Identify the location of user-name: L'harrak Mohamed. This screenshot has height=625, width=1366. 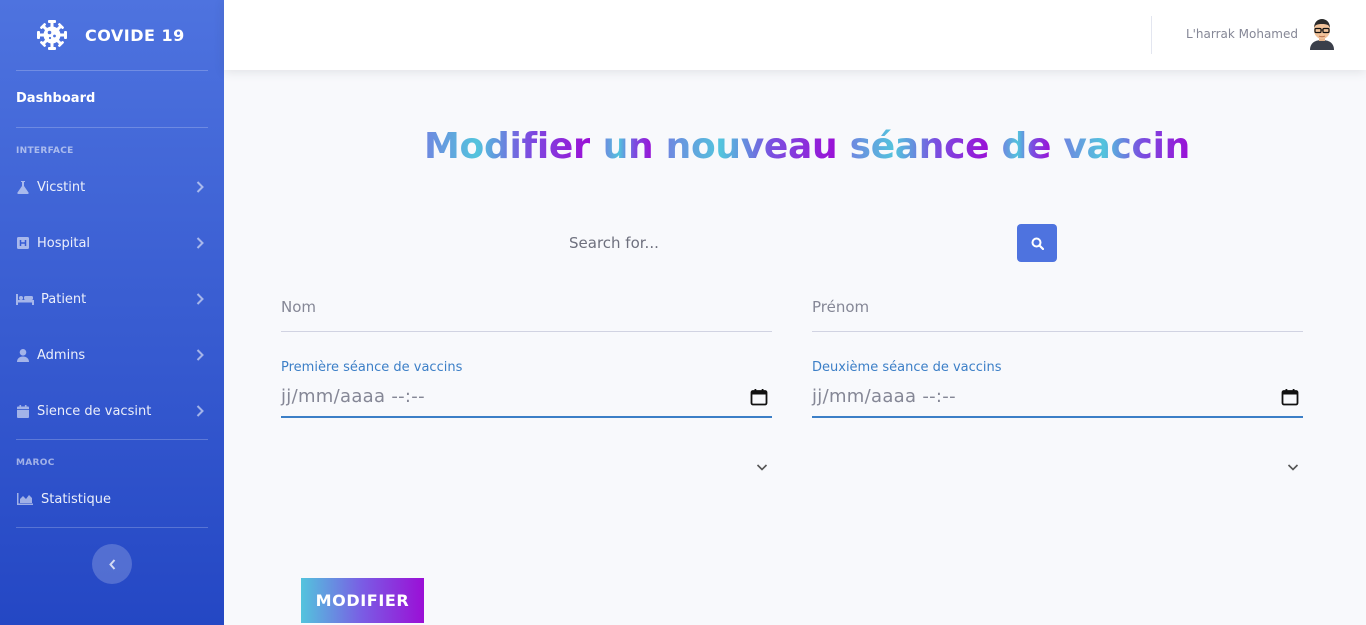
(1242, 34).